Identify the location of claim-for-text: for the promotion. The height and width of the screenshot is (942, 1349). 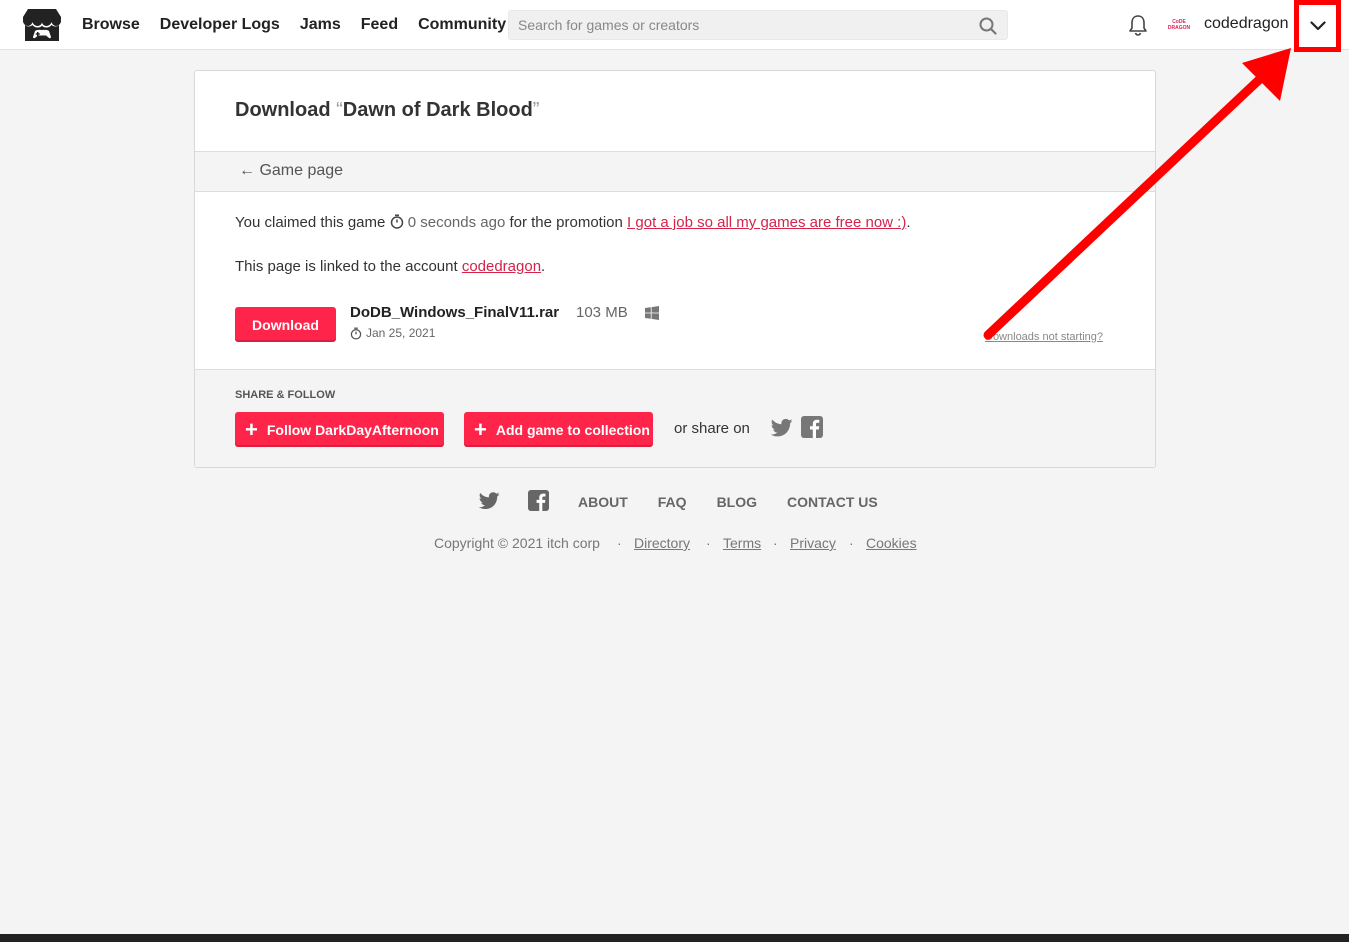
(566, 222).